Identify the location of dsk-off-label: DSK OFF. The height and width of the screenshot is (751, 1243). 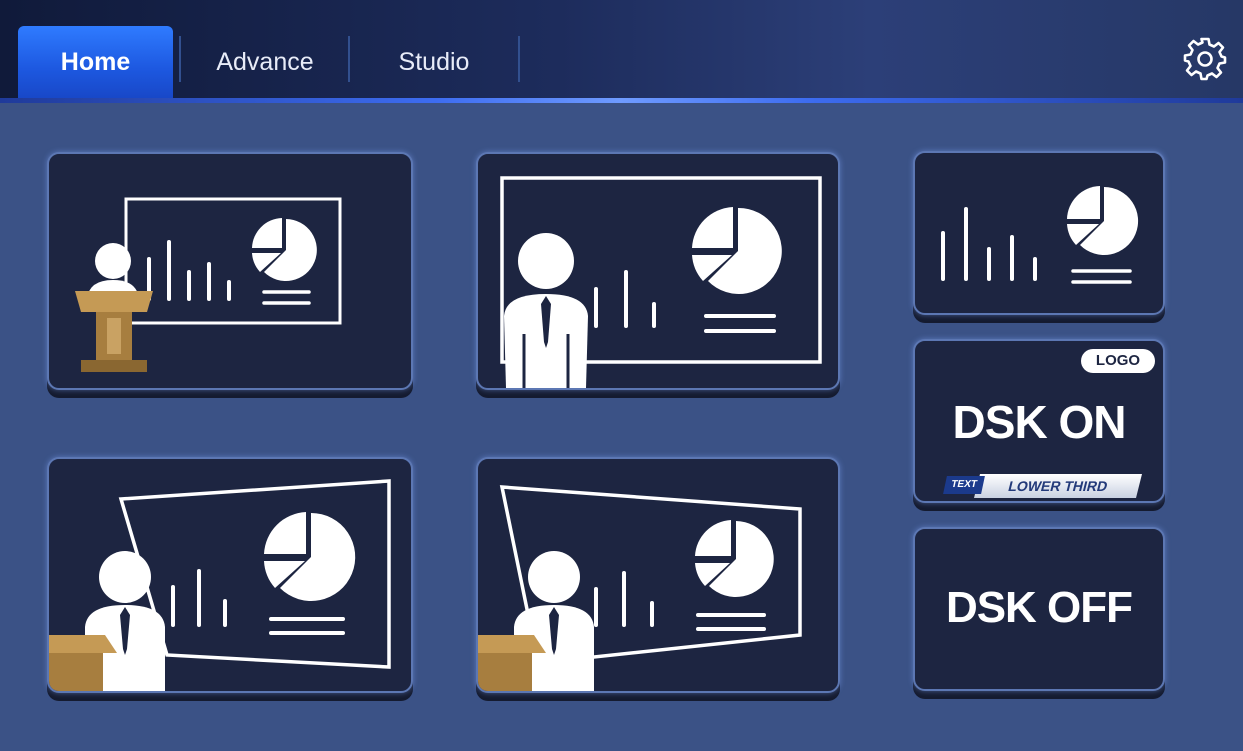
(1039, 607).